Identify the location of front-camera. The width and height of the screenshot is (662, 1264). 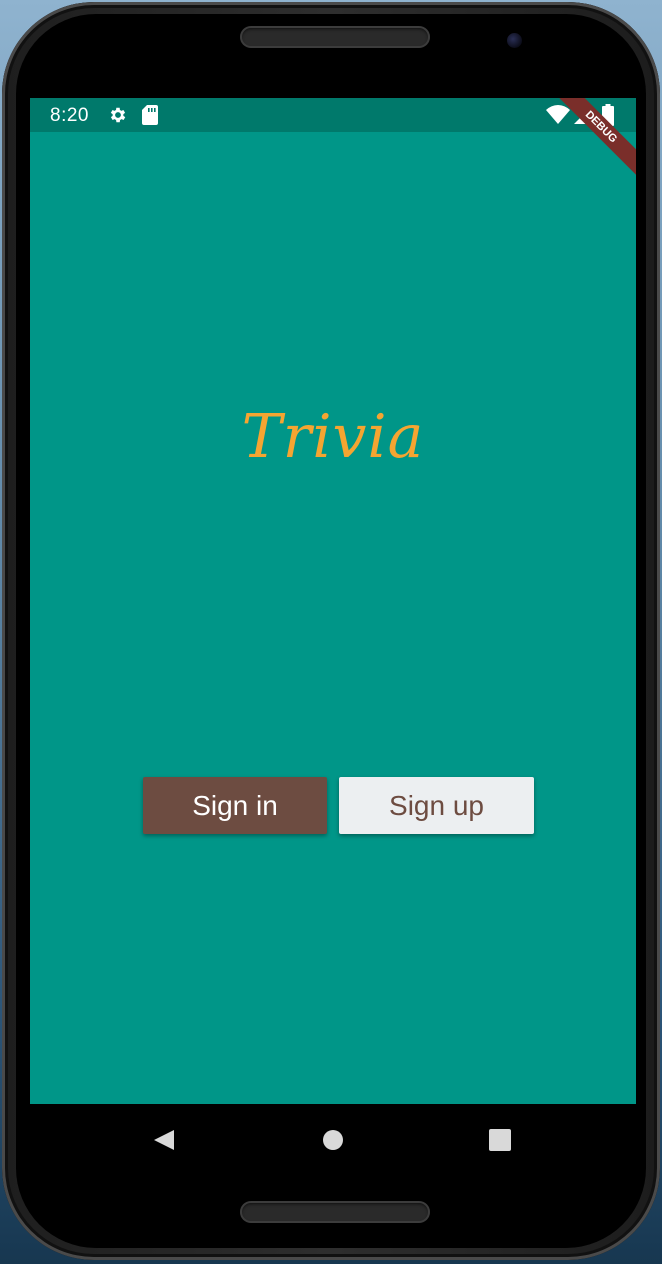
(514, 40).